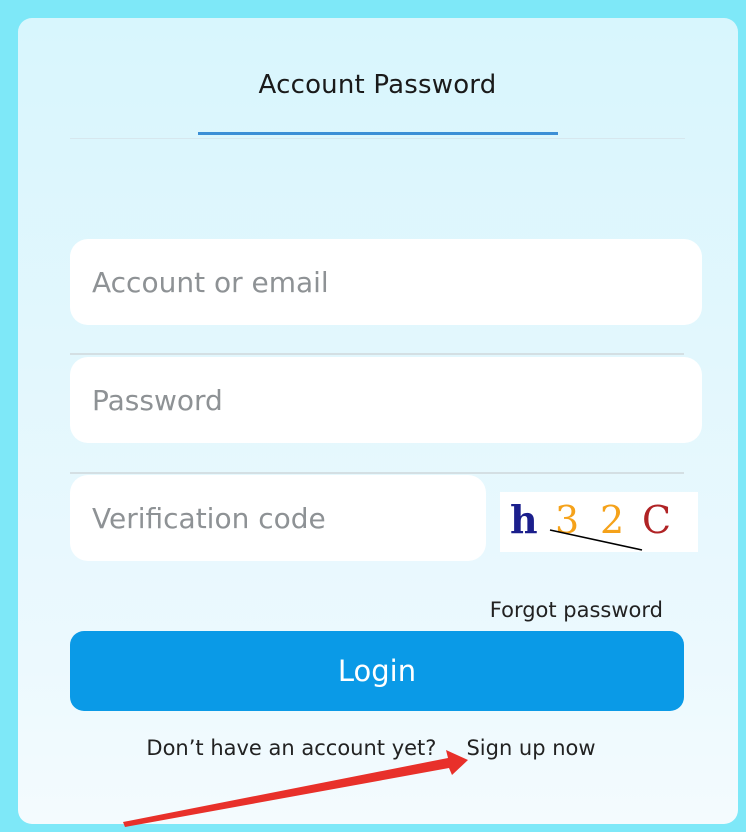  I want to click on captcha-char: 2, so click(612, 520).